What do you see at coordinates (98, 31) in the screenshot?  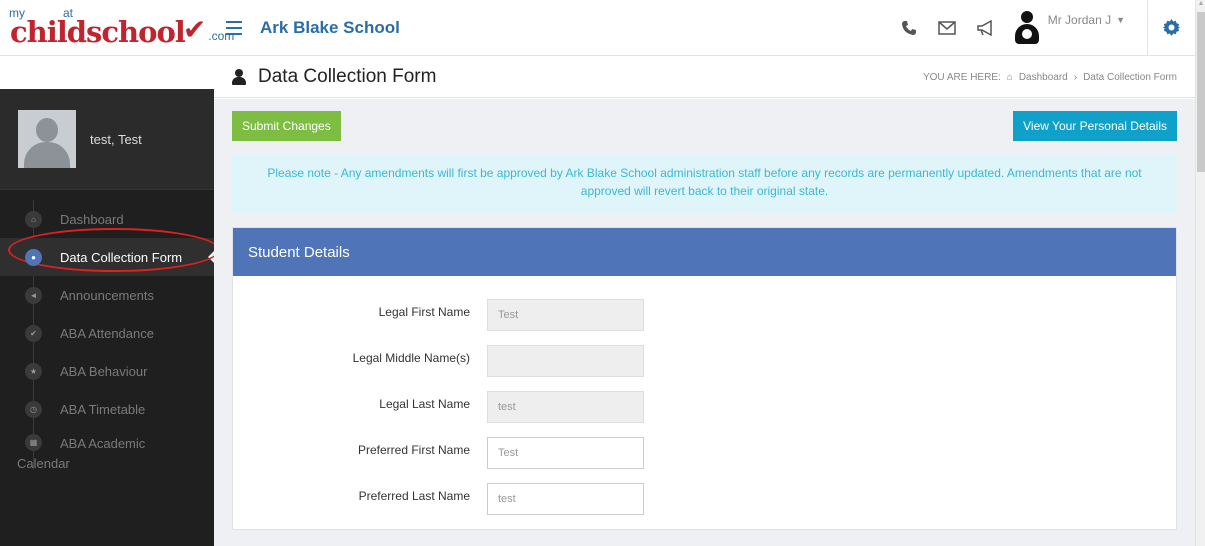 I see `logo-main-text: childschool` at bounding box center [98, 31].